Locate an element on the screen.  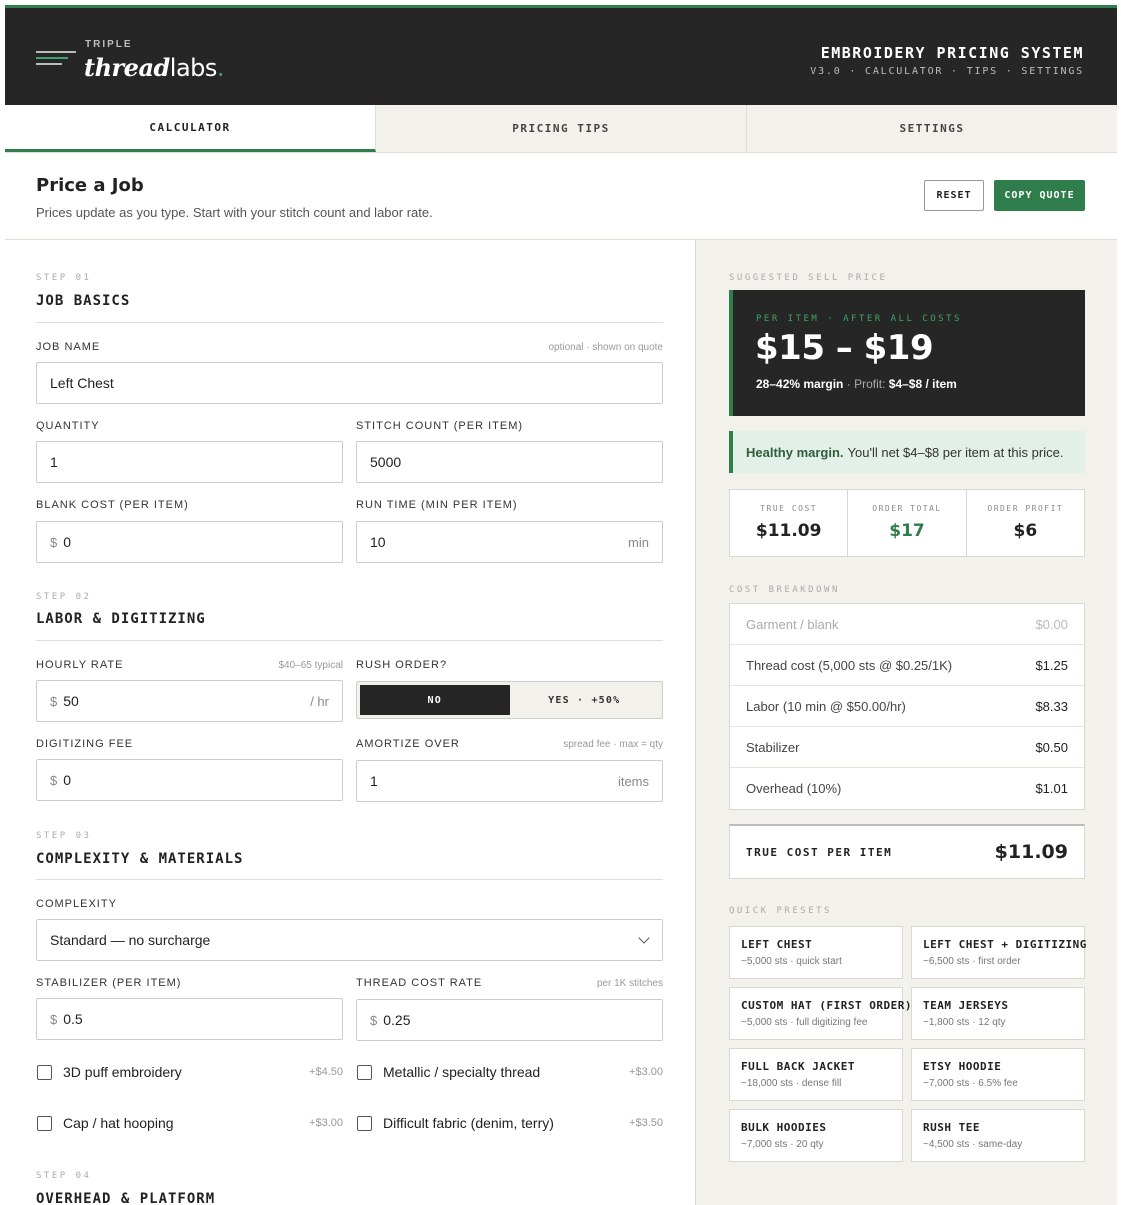
preset-bulk-hoodies: BULK HOODIES ~7,000 sts · 20 qty is located at coordinates (816, 1135).